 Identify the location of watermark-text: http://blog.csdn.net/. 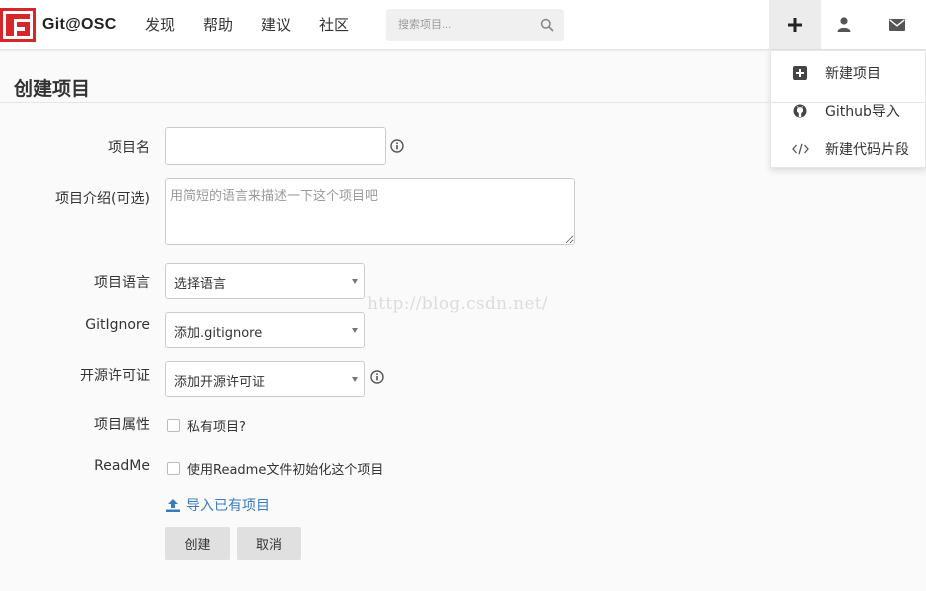
(457, 304).